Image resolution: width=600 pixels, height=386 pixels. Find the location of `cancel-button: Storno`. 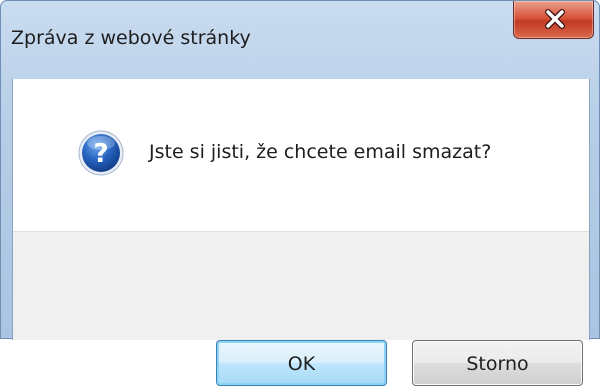

cancel-button: Storno is located at coordinates (497, 363).